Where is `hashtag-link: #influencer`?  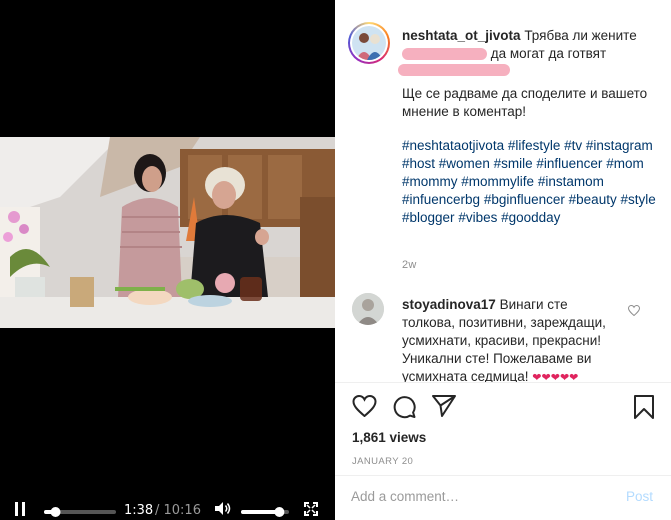
hashtag-link: #influencer is located at coordinates (569, 163).